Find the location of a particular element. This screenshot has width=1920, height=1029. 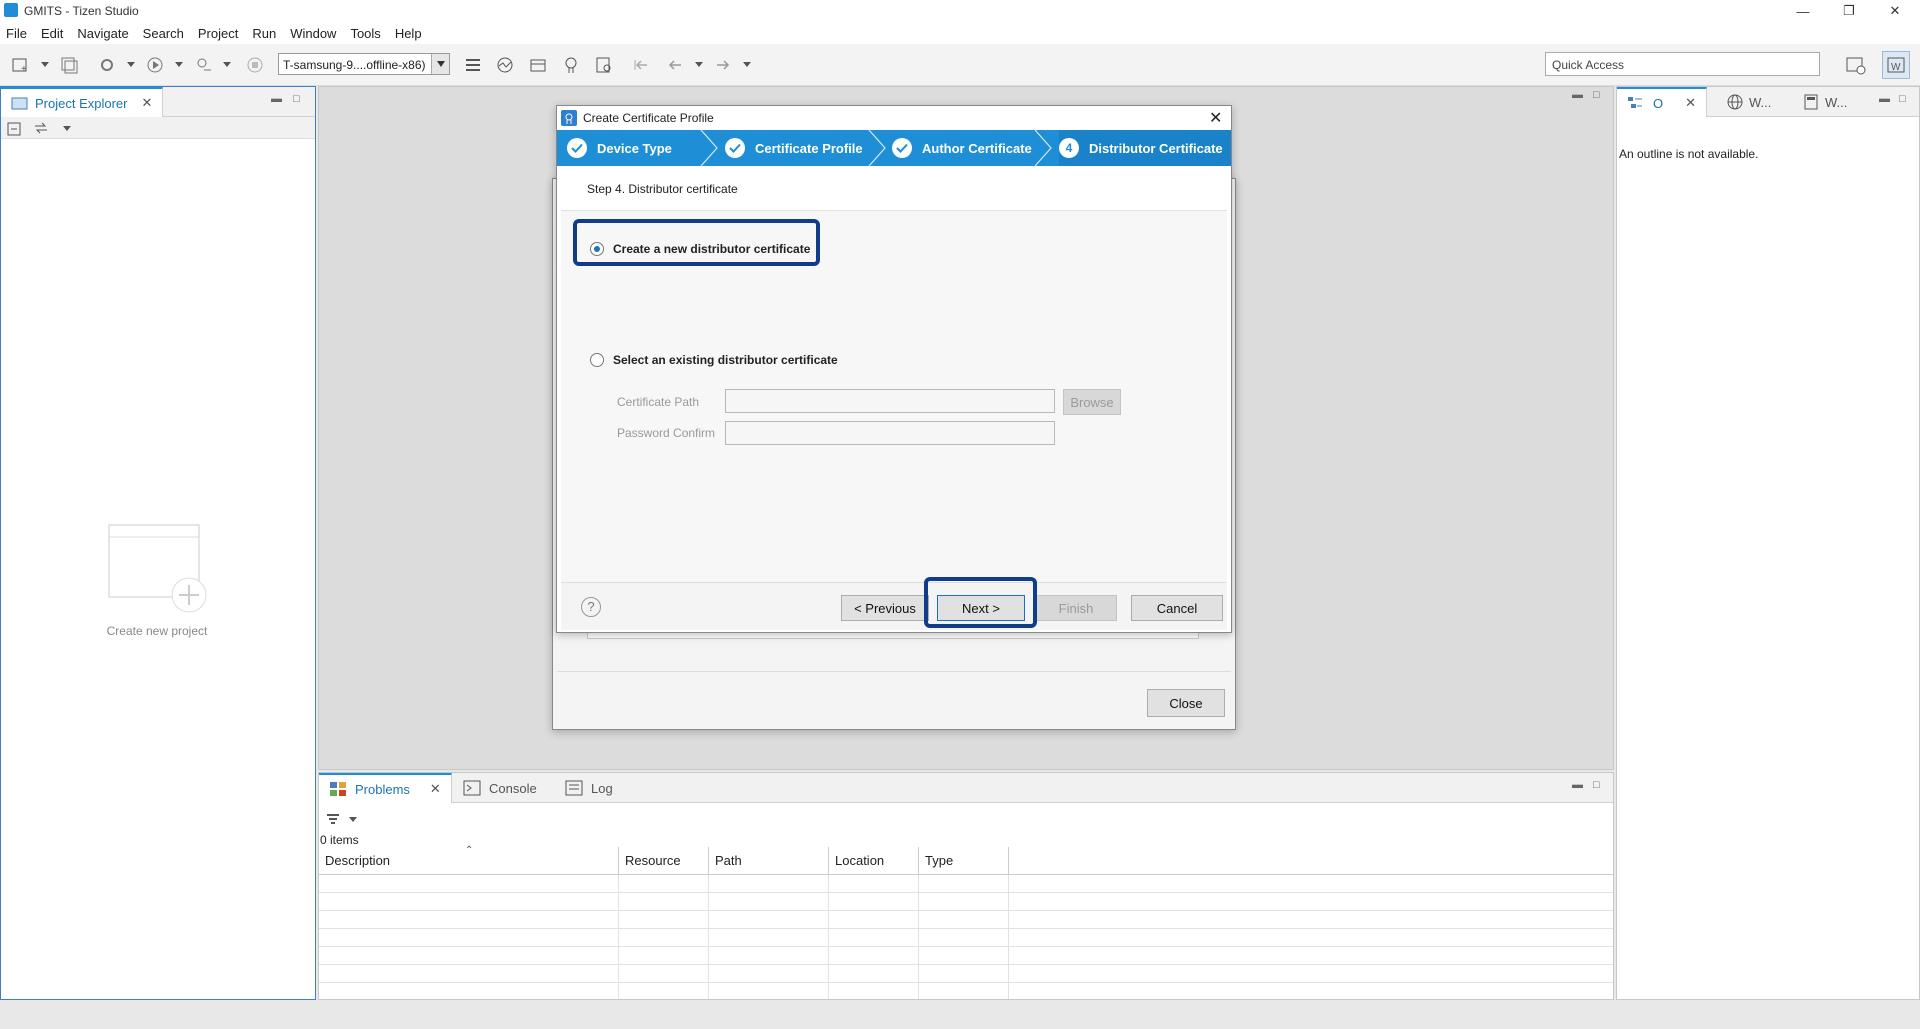

menu-navigate: Navigate is located at coordinates (102, 33).